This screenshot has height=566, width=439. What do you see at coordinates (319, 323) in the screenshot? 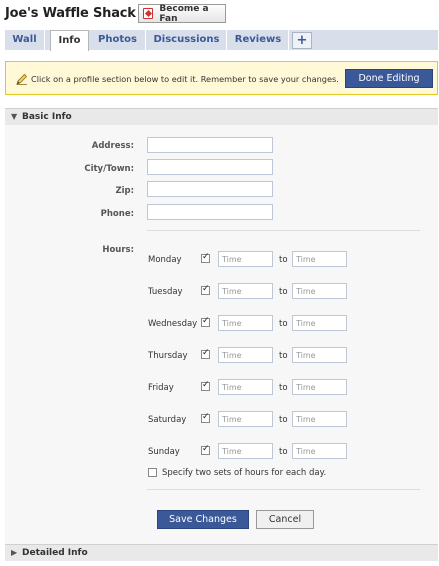
I see `close-time-wednesday` at bounding box center [319, 323].